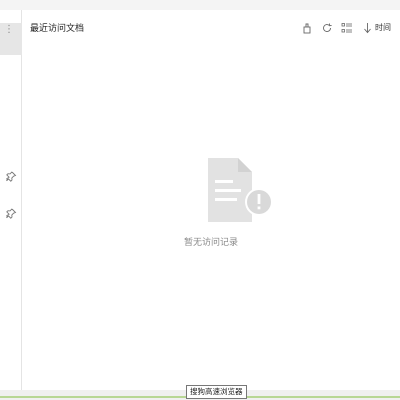 The image size is (400, 400). I want to click on empty-state-text: 暂无访问记录, so click(210, 243).